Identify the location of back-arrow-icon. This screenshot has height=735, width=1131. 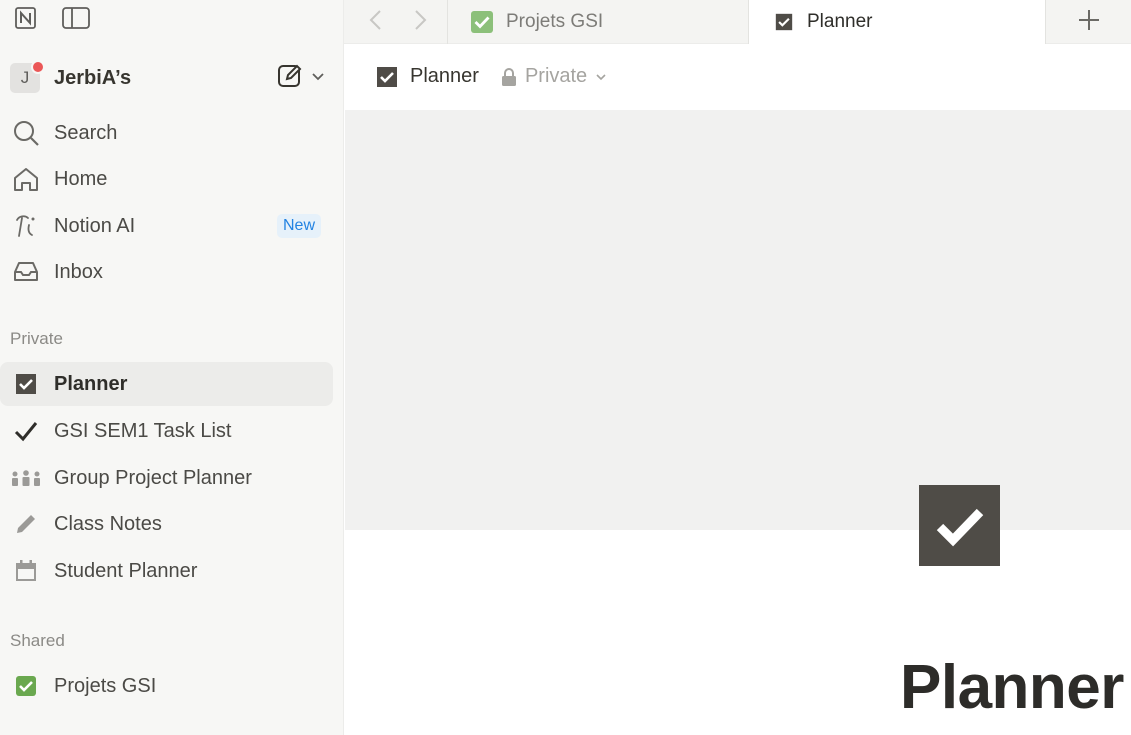
(376, 22).